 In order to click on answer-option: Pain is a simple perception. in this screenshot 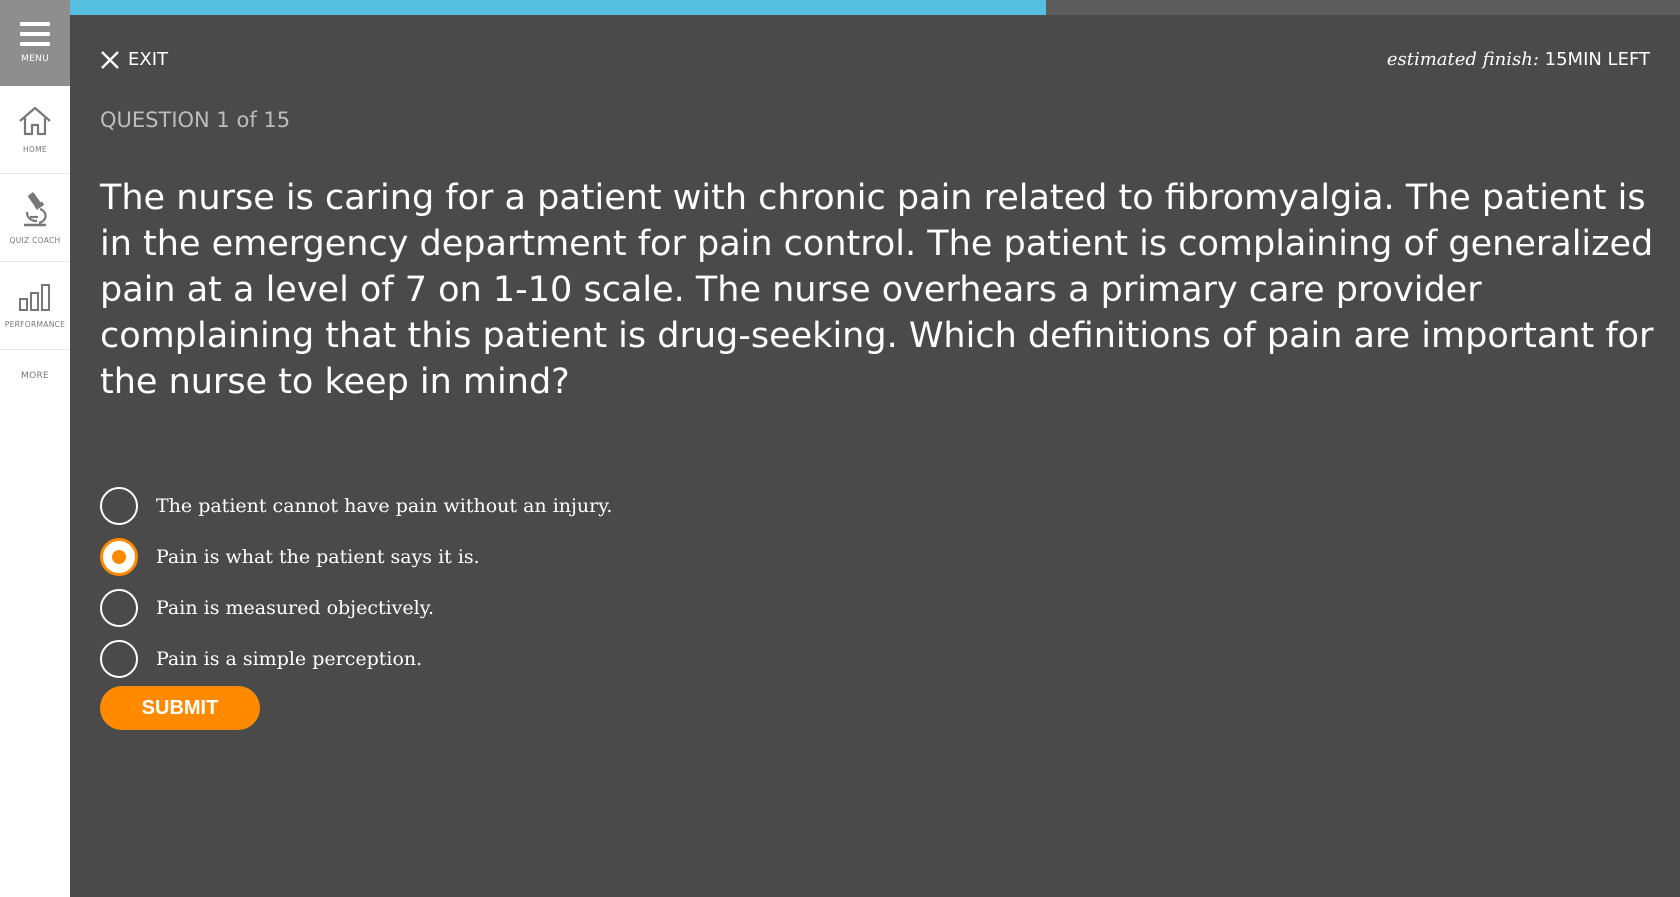, I will do `click(356, 658)`.